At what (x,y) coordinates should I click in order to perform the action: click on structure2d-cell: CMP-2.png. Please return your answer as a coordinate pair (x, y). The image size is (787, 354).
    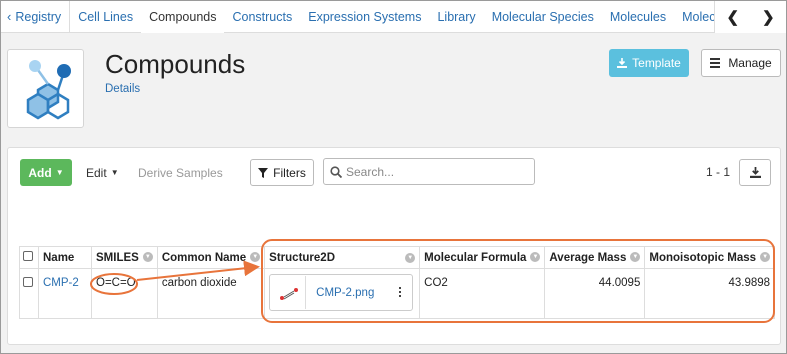
    Looking at the image, I should click on (342, 293).